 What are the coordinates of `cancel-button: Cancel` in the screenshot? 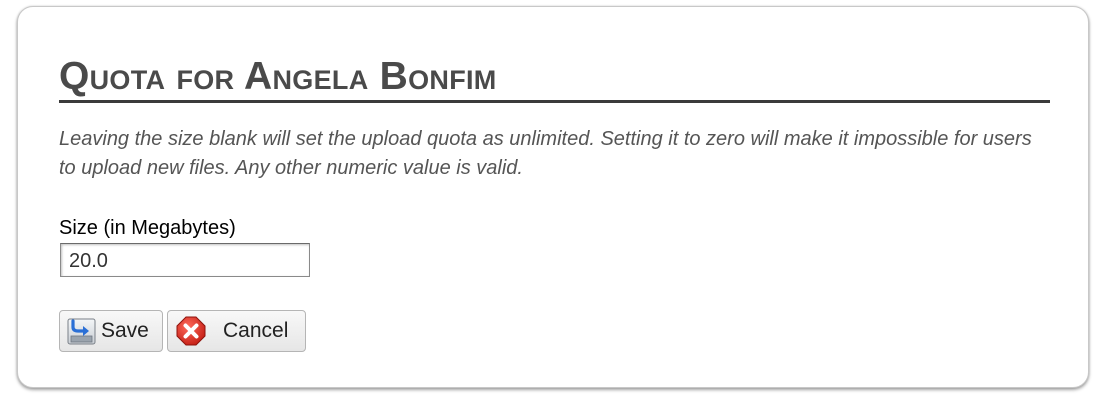 It's located at (236, 331).